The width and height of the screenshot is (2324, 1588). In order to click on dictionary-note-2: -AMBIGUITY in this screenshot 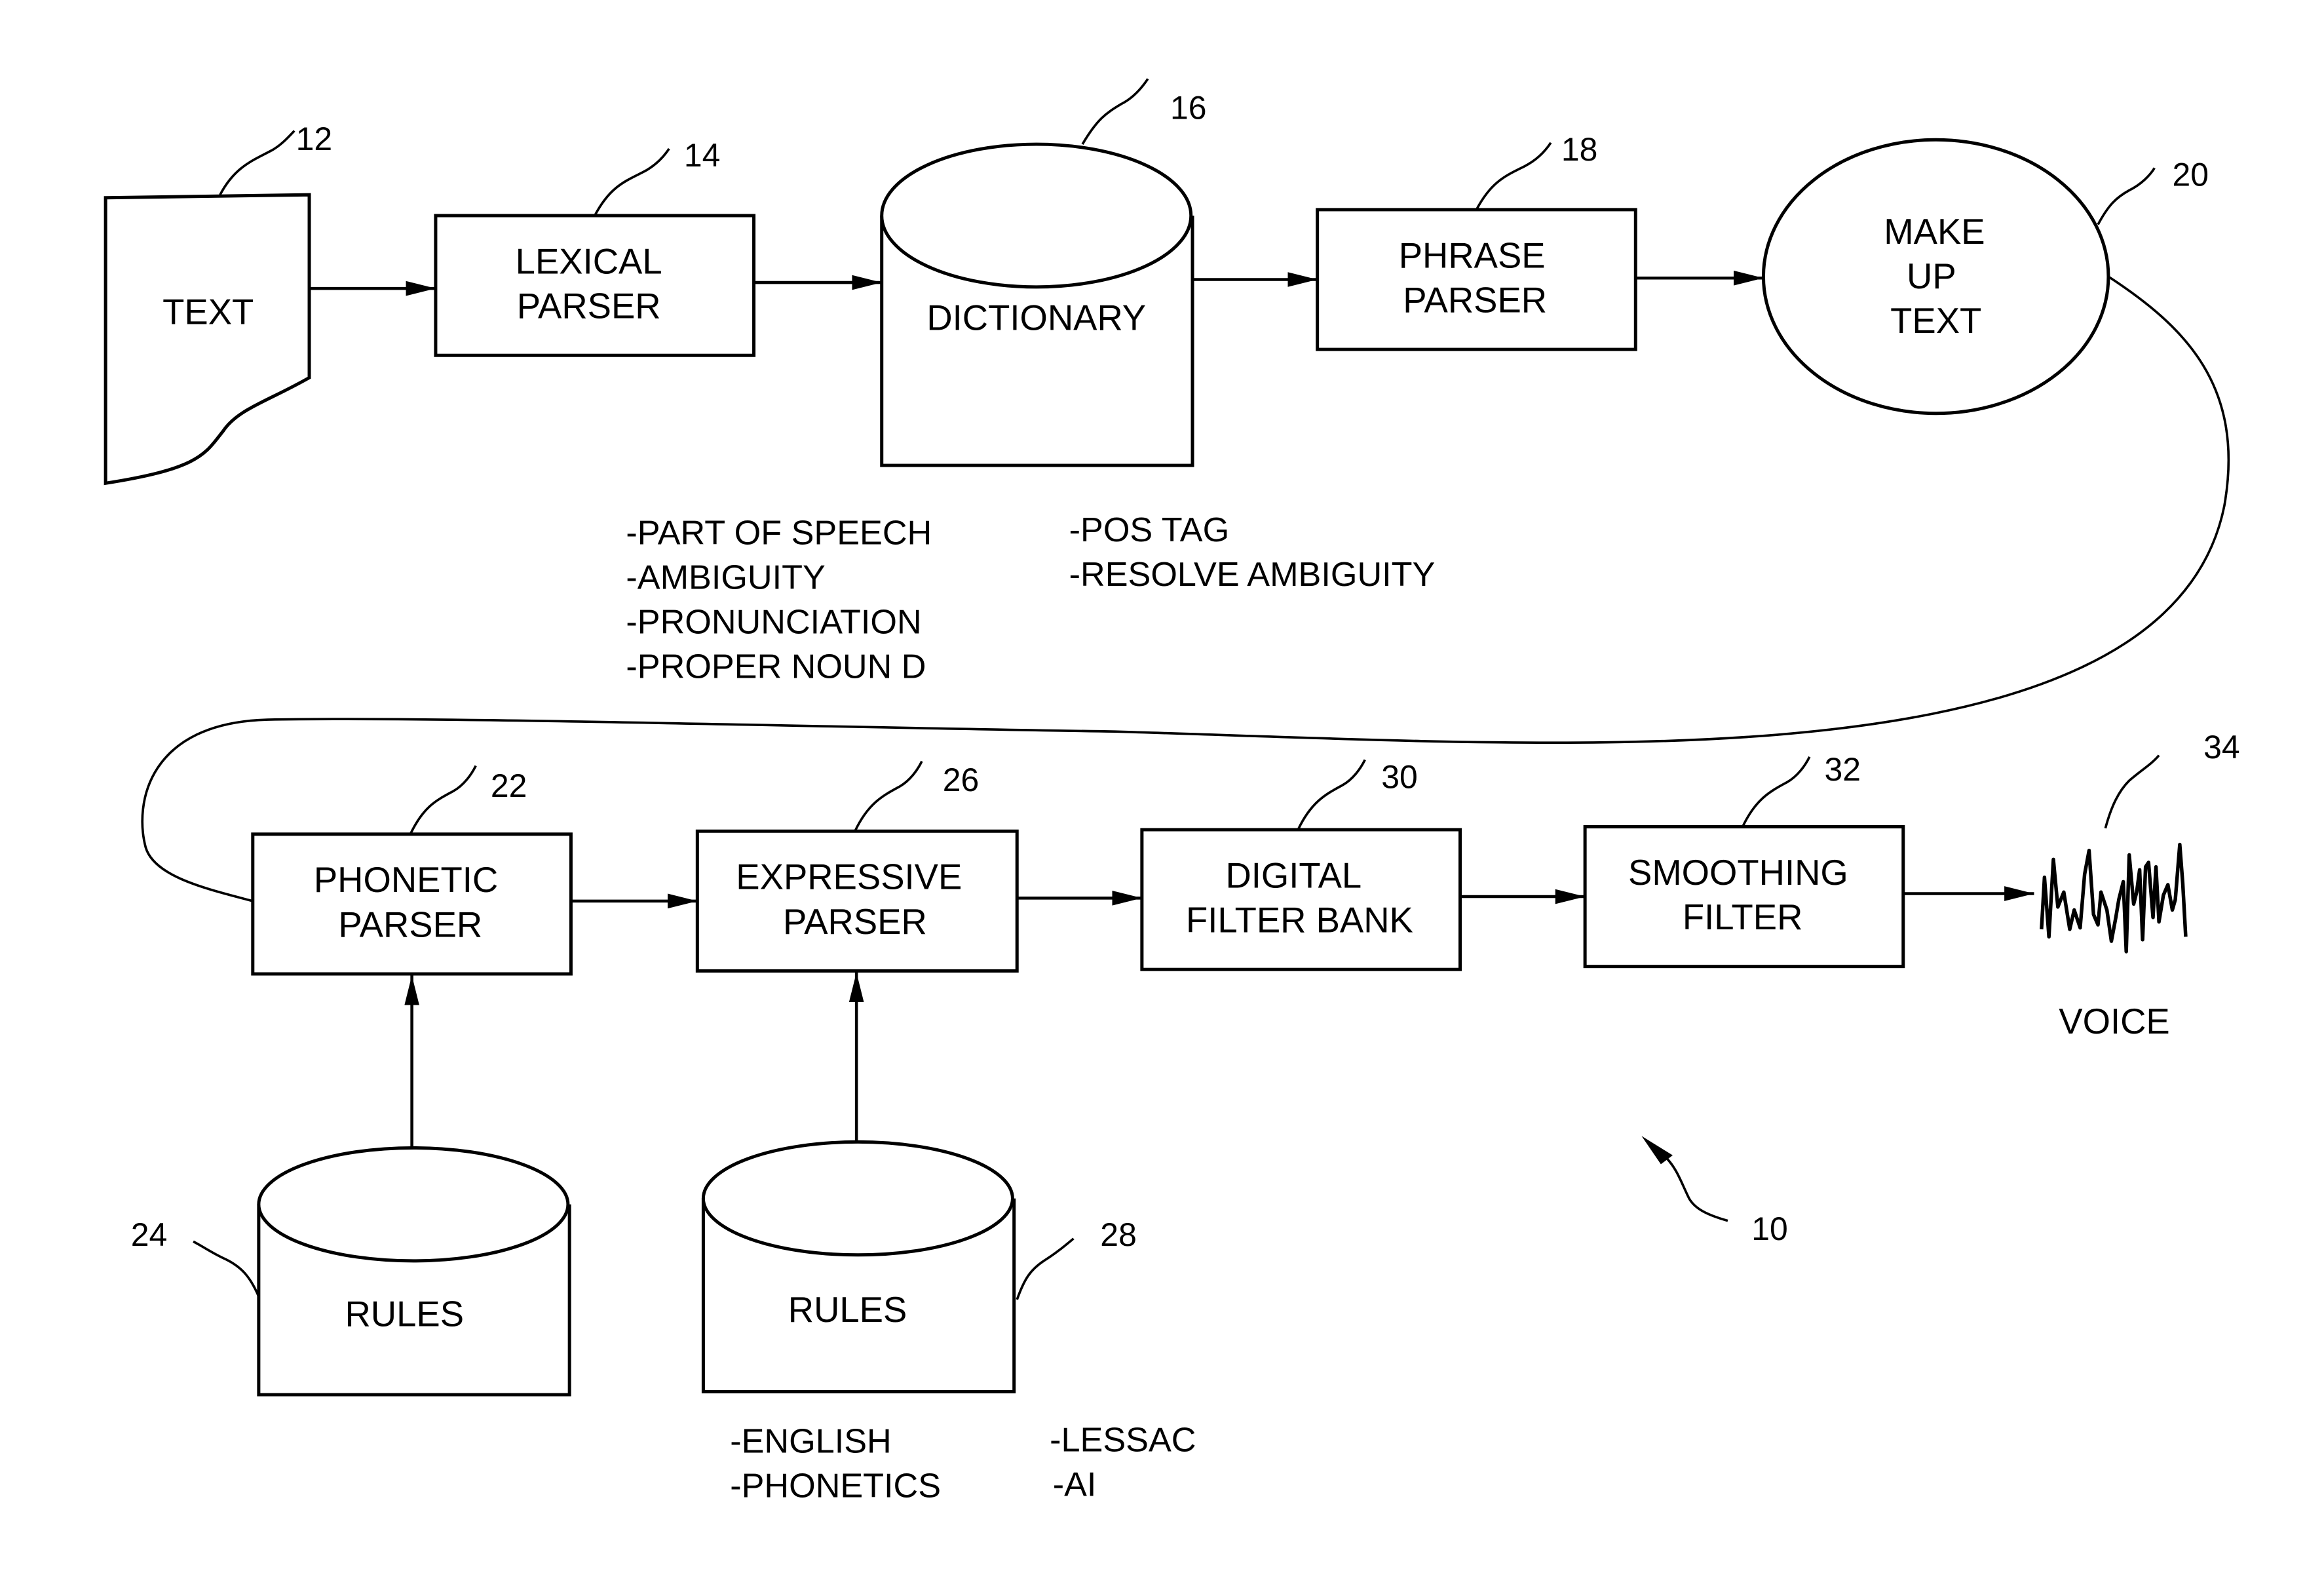, I will do `click(726, 577)`.